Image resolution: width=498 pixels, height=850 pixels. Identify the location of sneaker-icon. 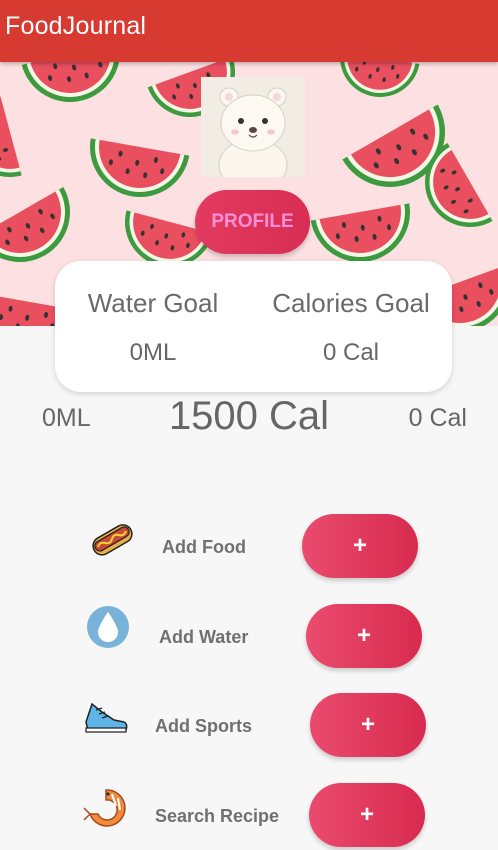
(106, 718).